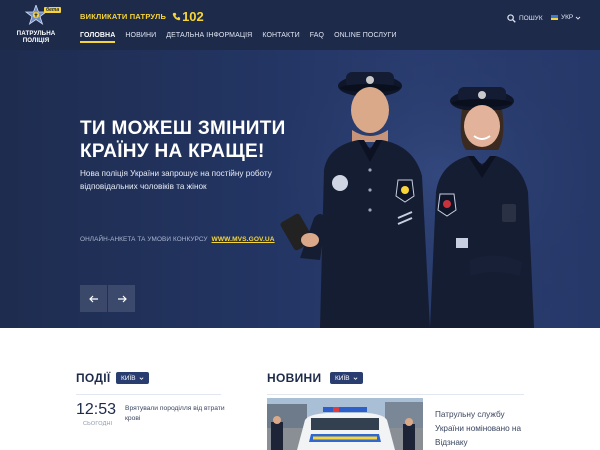  I want to click on nav-item-home: ГОЛОВНА, so click(98, 37).